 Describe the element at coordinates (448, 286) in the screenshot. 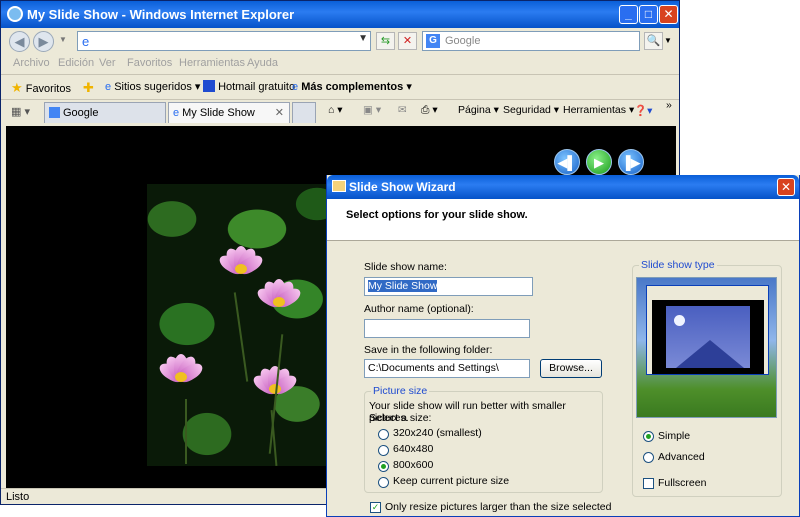

I see `slide-show-name-input: My Slide Show` at that location.